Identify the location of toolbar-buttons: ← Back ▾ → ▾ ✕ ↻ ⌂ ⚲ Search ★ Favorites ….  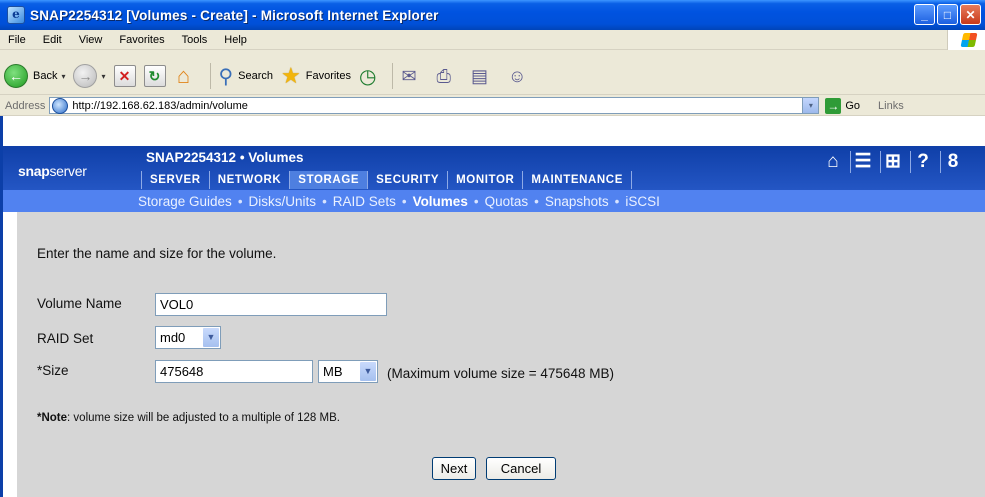
(273, 76).